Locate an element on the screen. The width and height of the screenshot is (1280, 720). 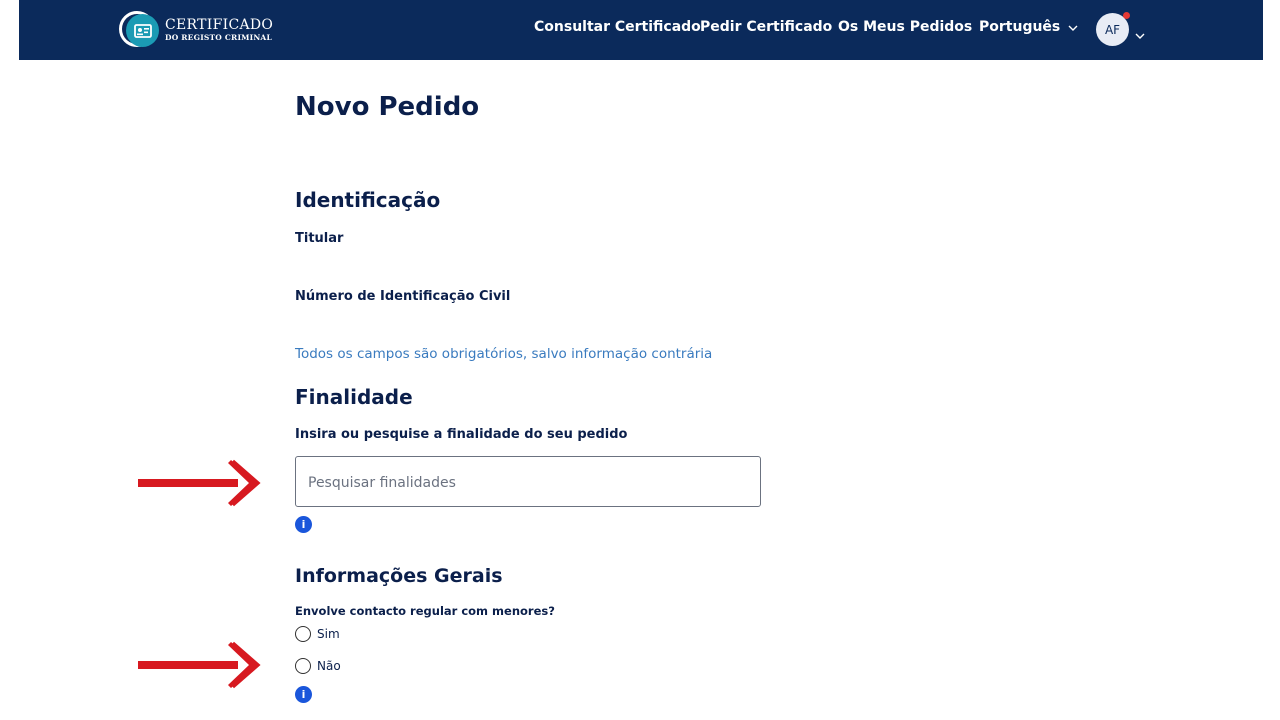
chevron-down-icon is located at coordinates (1073, 27).